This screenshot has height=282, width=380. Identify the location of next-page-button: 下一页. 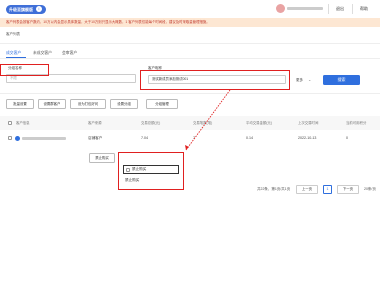
(348, 189).